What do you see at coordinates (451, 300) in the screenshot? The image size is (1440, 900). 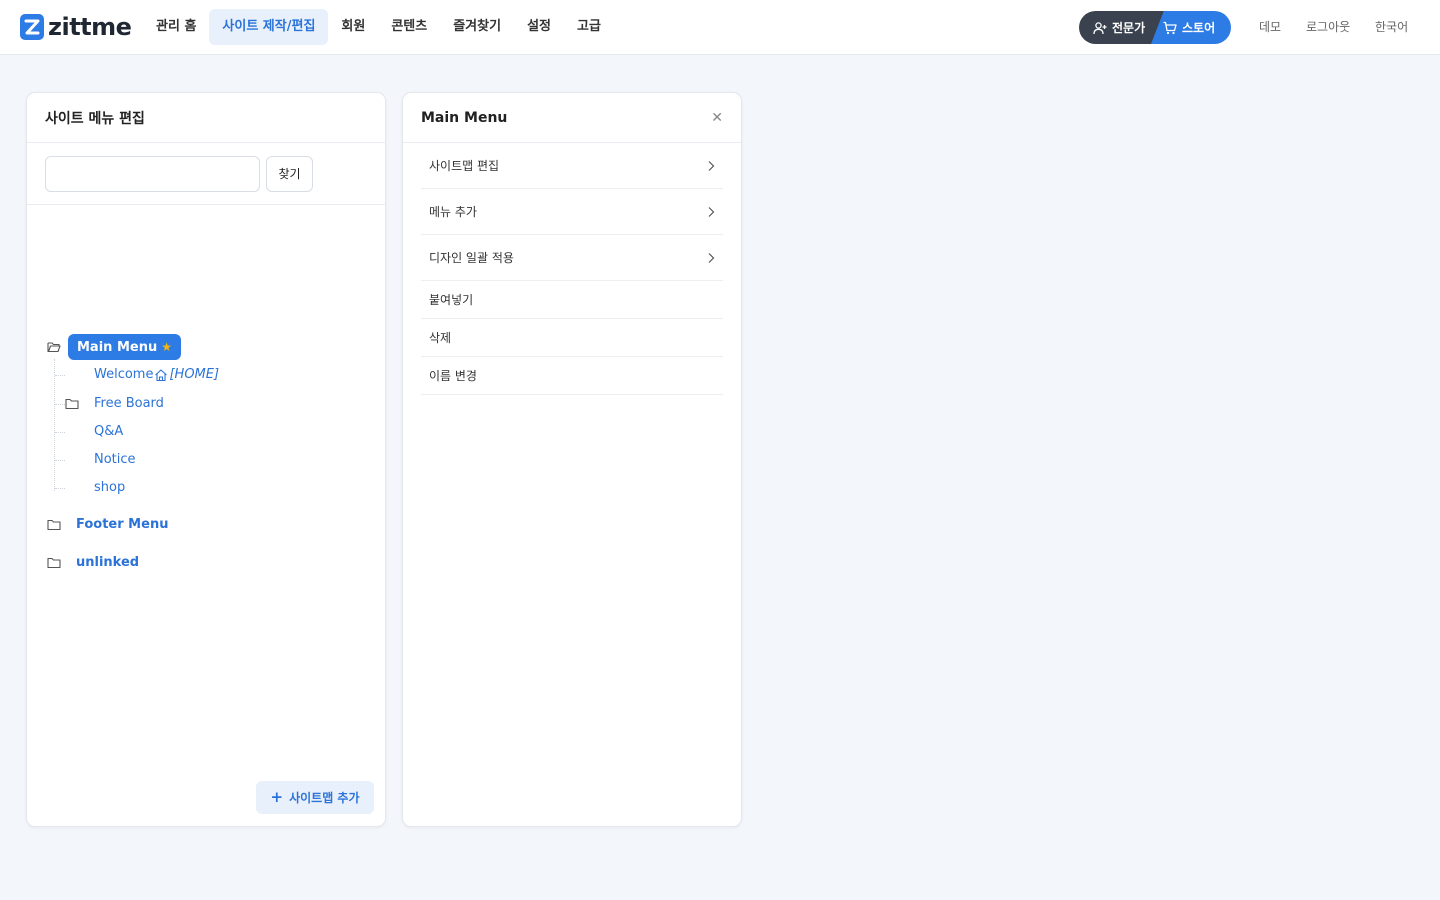 I see `action-label: 붙여넣기` at bounding box center [451, 300].